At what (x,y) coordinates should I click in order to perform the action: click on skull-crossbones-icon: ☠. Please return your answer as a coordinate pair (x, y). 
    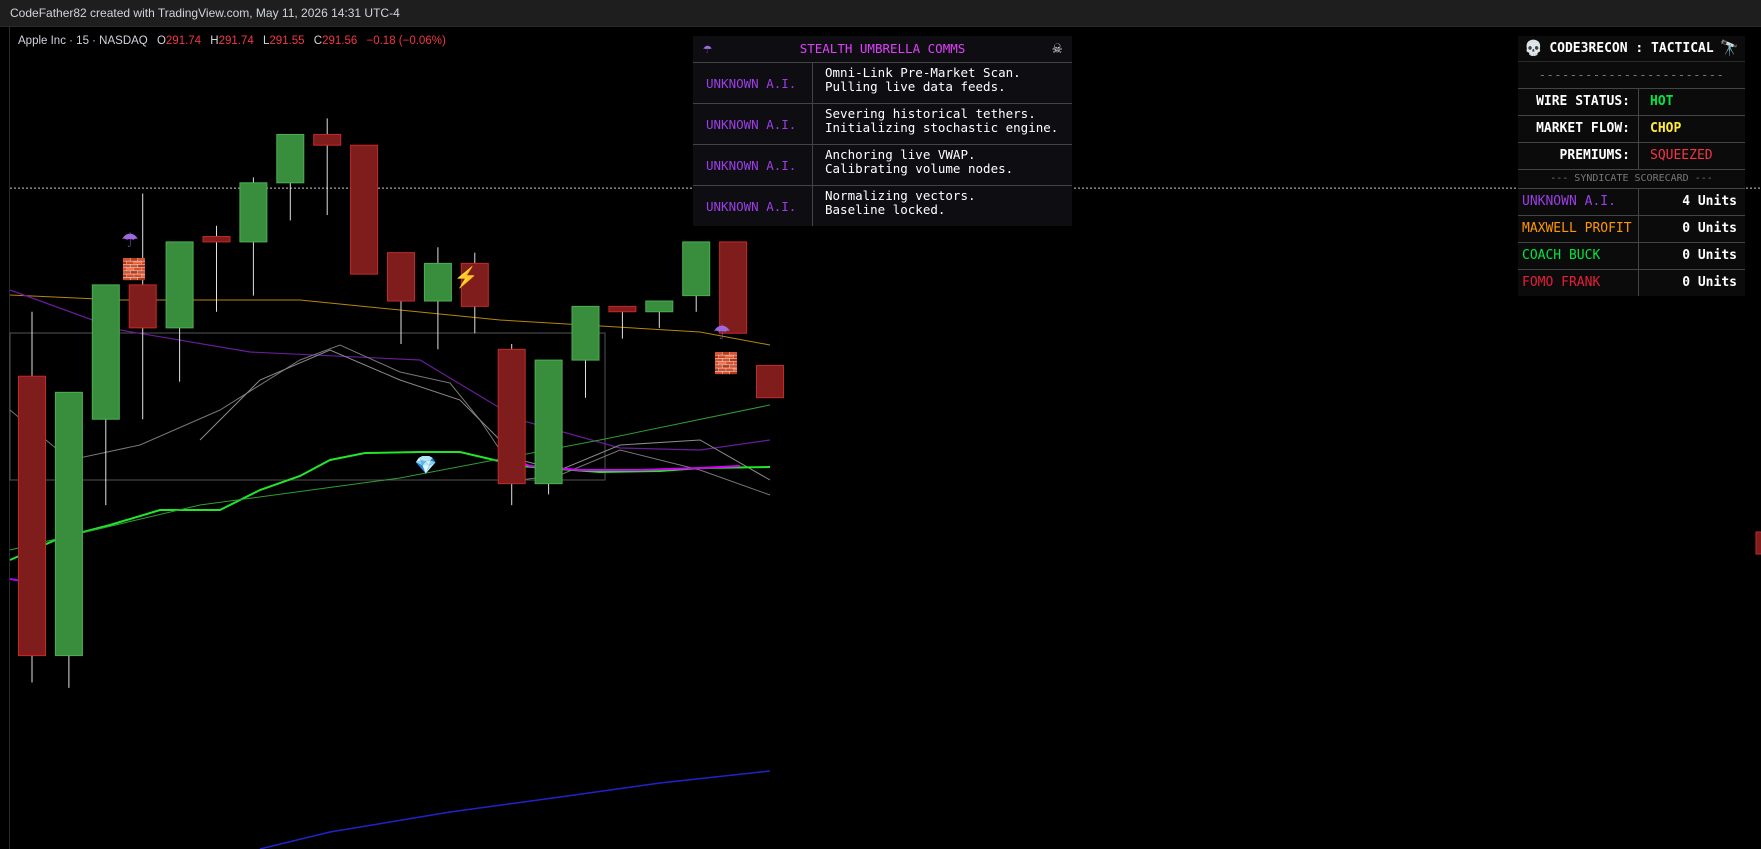
    Looking at the image, I should click on (1057, 47).